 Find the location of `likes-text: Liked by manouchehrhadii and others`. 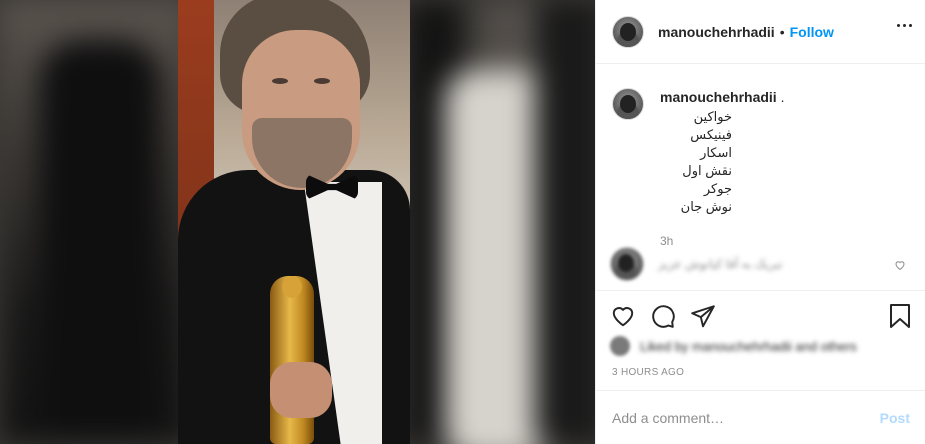

likes-text: Liked by manouchehrhadii and others is located at coordinates (748, 346).